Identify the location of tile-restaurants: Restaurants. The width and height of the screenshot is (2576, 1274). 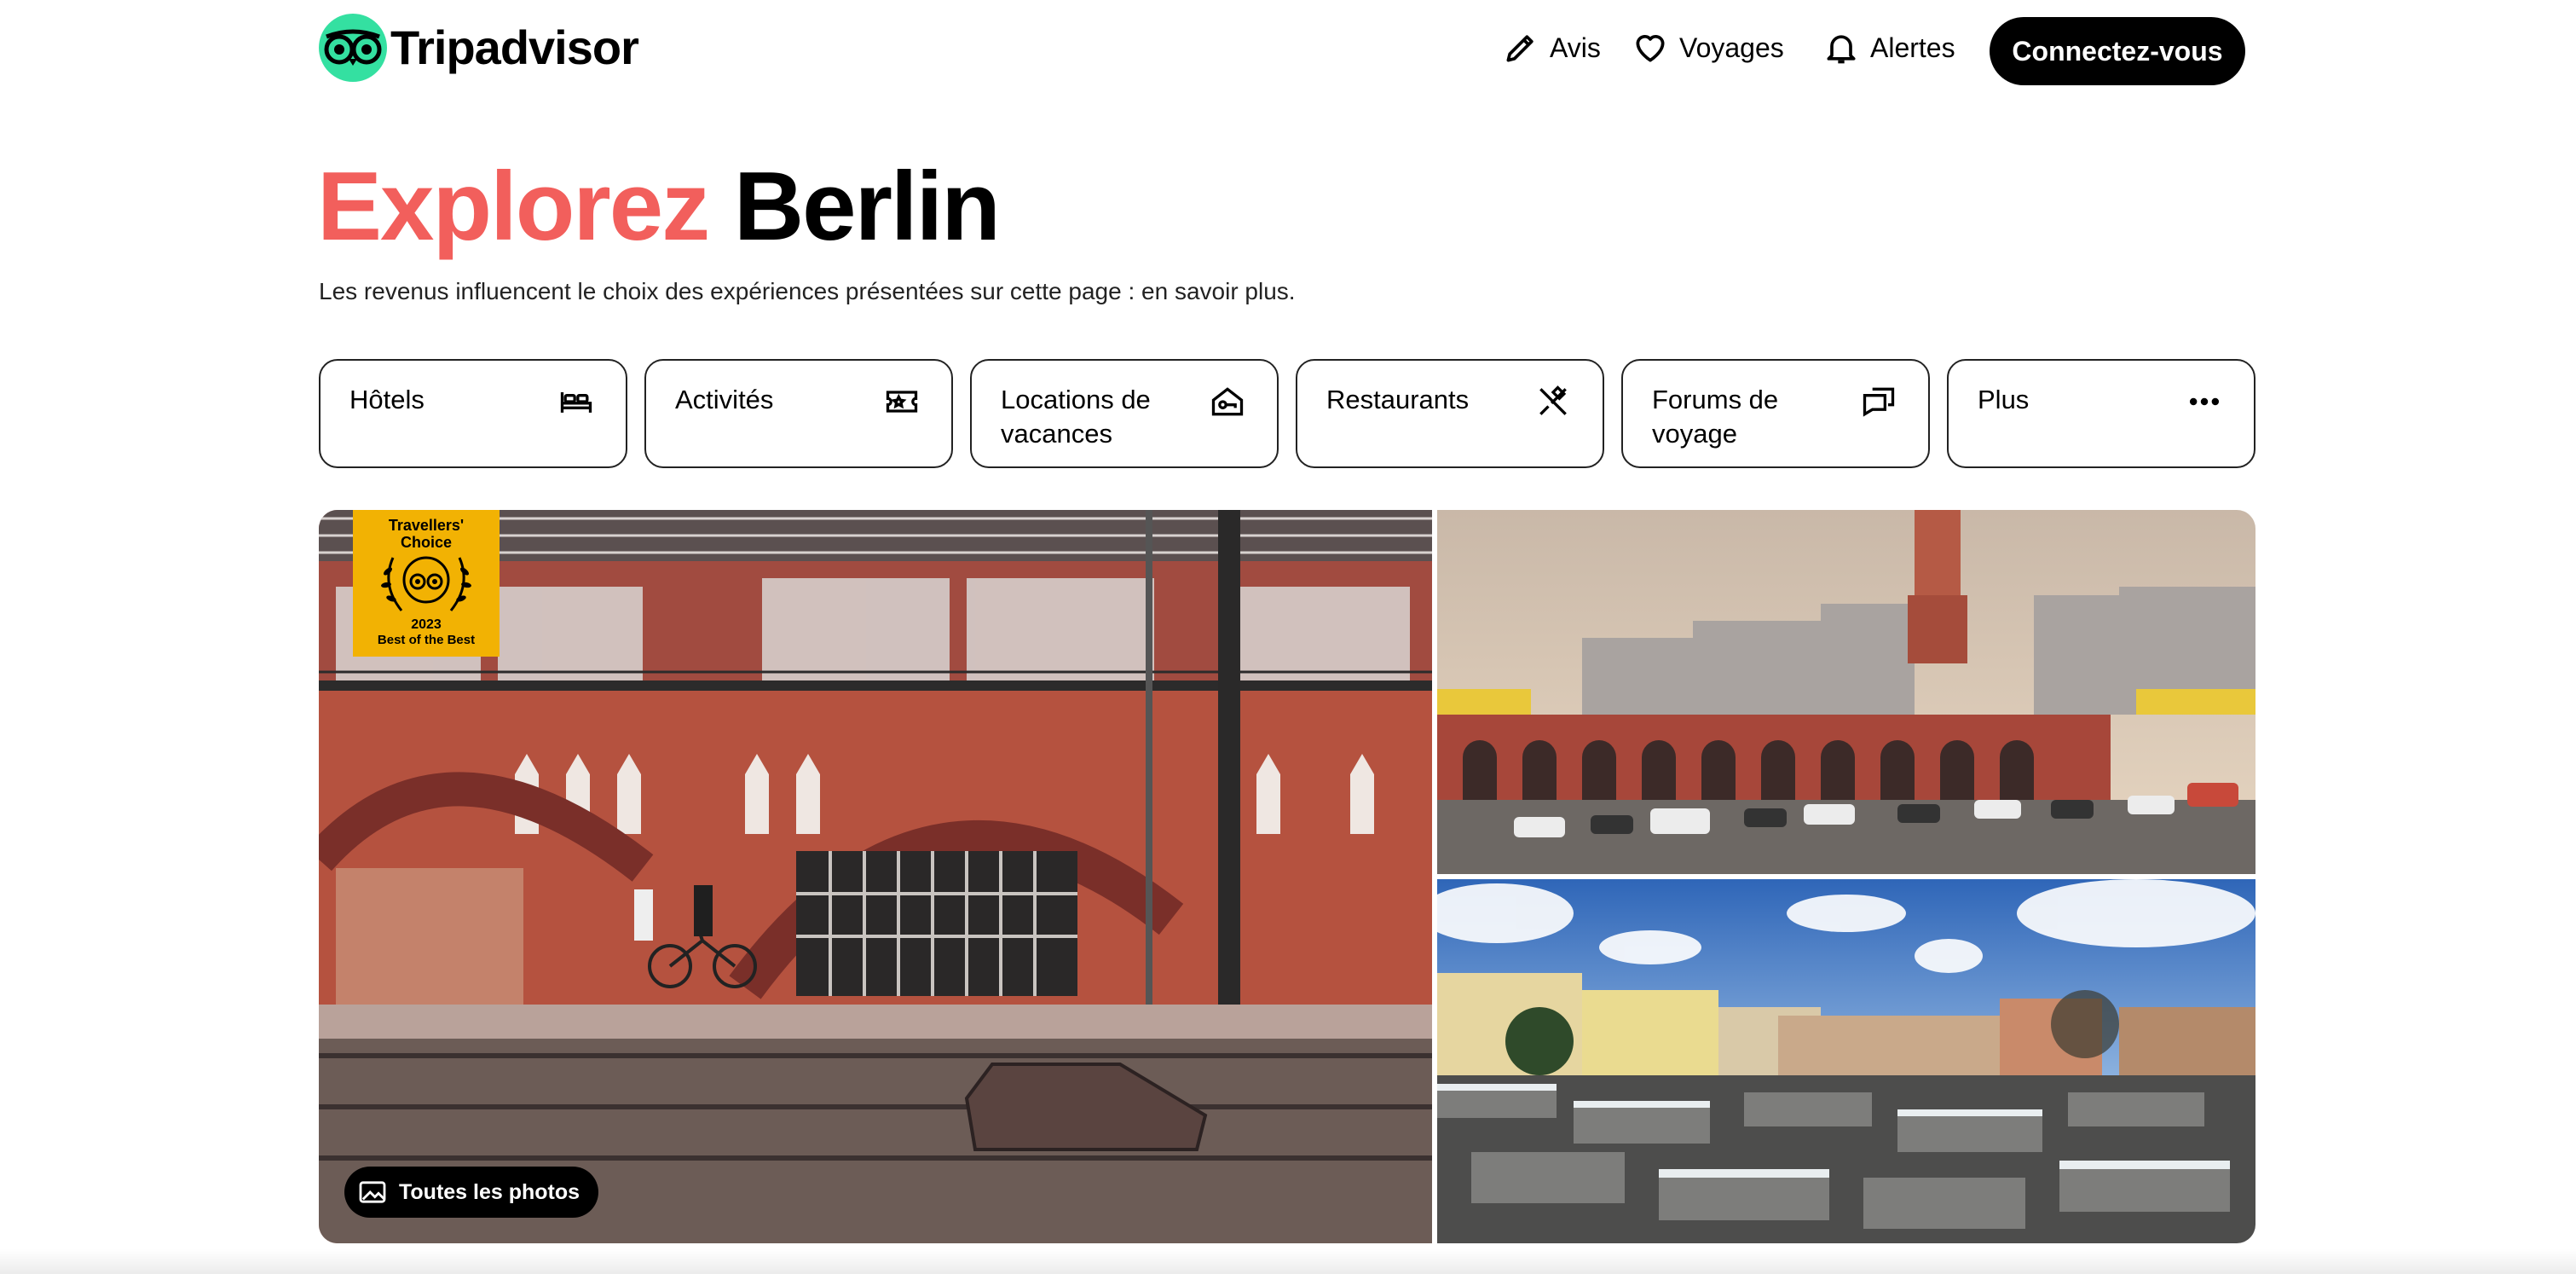
(1450, 413).